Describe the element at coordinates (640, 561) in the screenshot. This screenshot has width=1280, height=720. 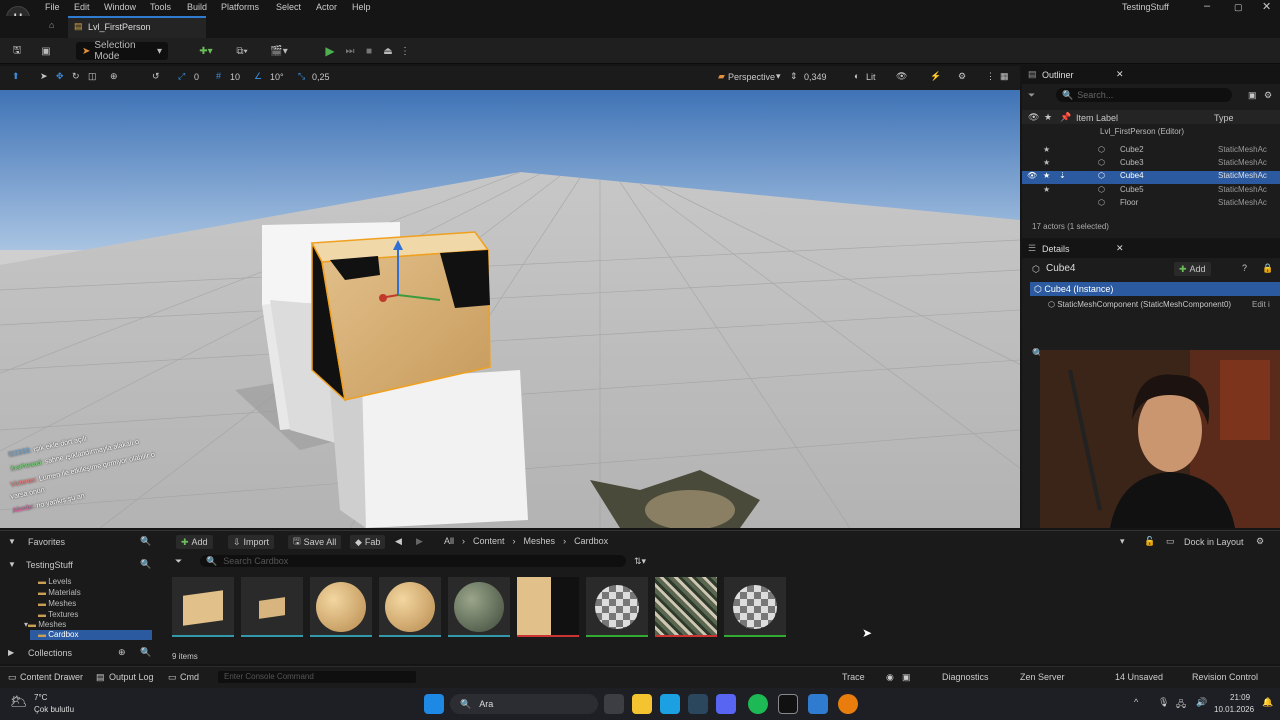
I see `sort-icon: ⇅▾` at that location.